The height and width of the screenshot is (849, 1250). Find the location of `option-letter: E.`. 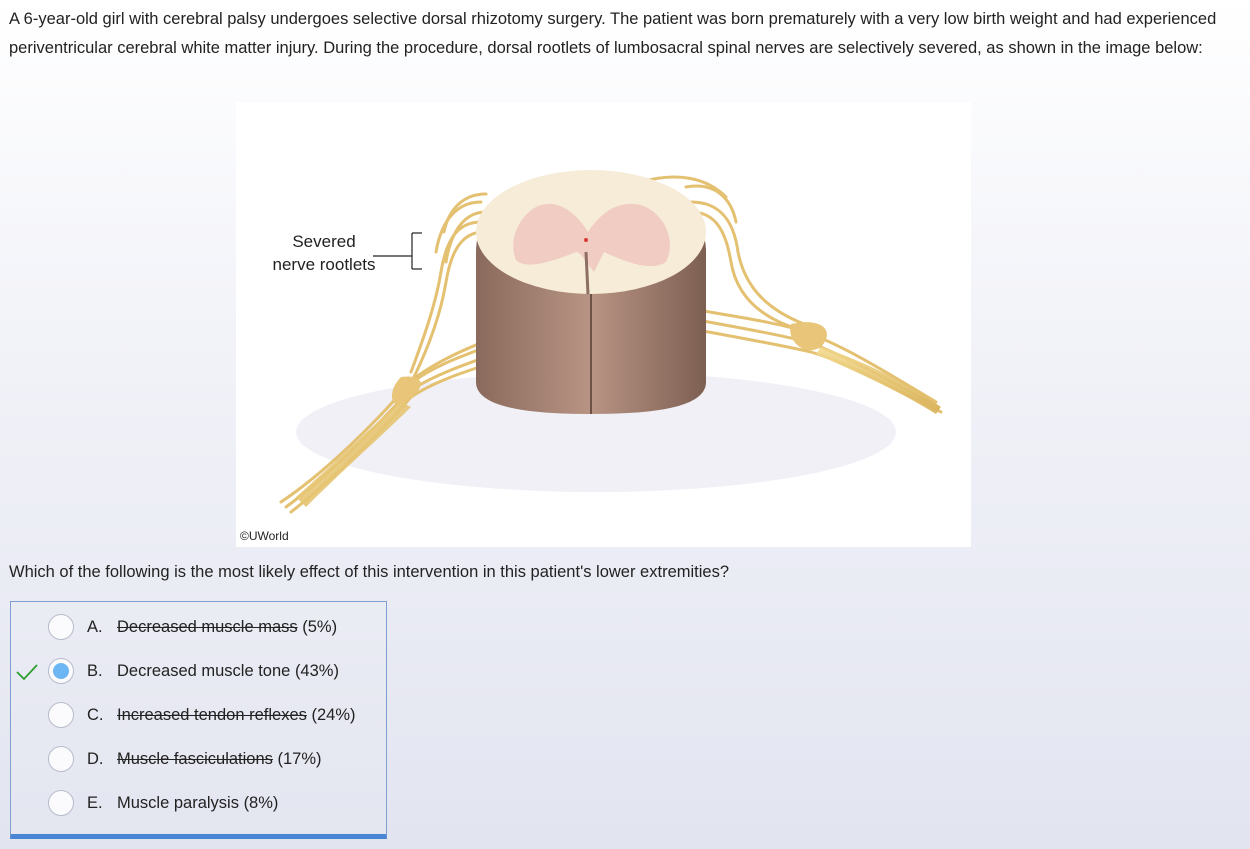

option-letter: E. is located at coordinates (95, 803).